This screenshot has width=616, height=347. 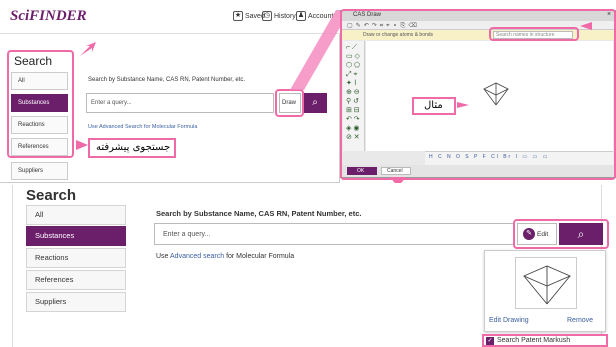 What do you see at coordinates (48, 16) in the screenshot?
I see `scifinder-logo: SciFINDER` at bounding box center [48, 16].